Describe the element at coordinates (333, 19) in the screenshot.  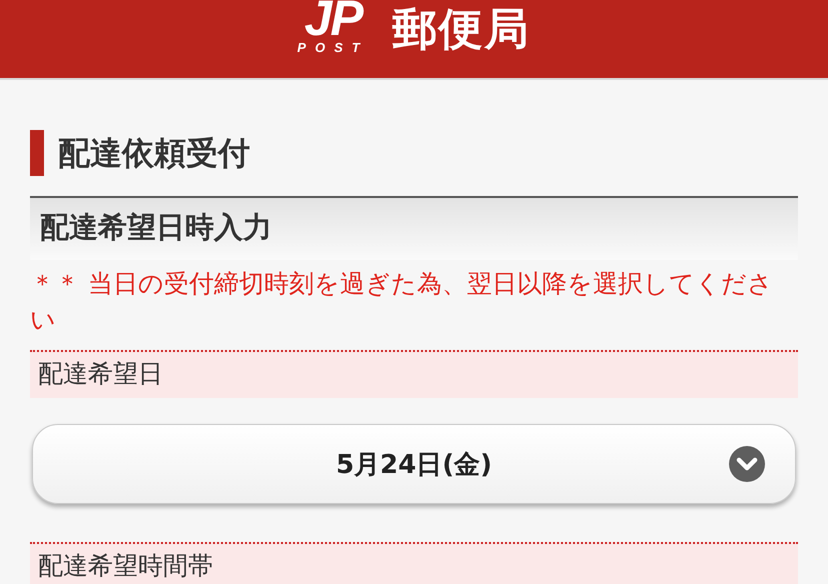
I see `logo-mark: JP` at that location.